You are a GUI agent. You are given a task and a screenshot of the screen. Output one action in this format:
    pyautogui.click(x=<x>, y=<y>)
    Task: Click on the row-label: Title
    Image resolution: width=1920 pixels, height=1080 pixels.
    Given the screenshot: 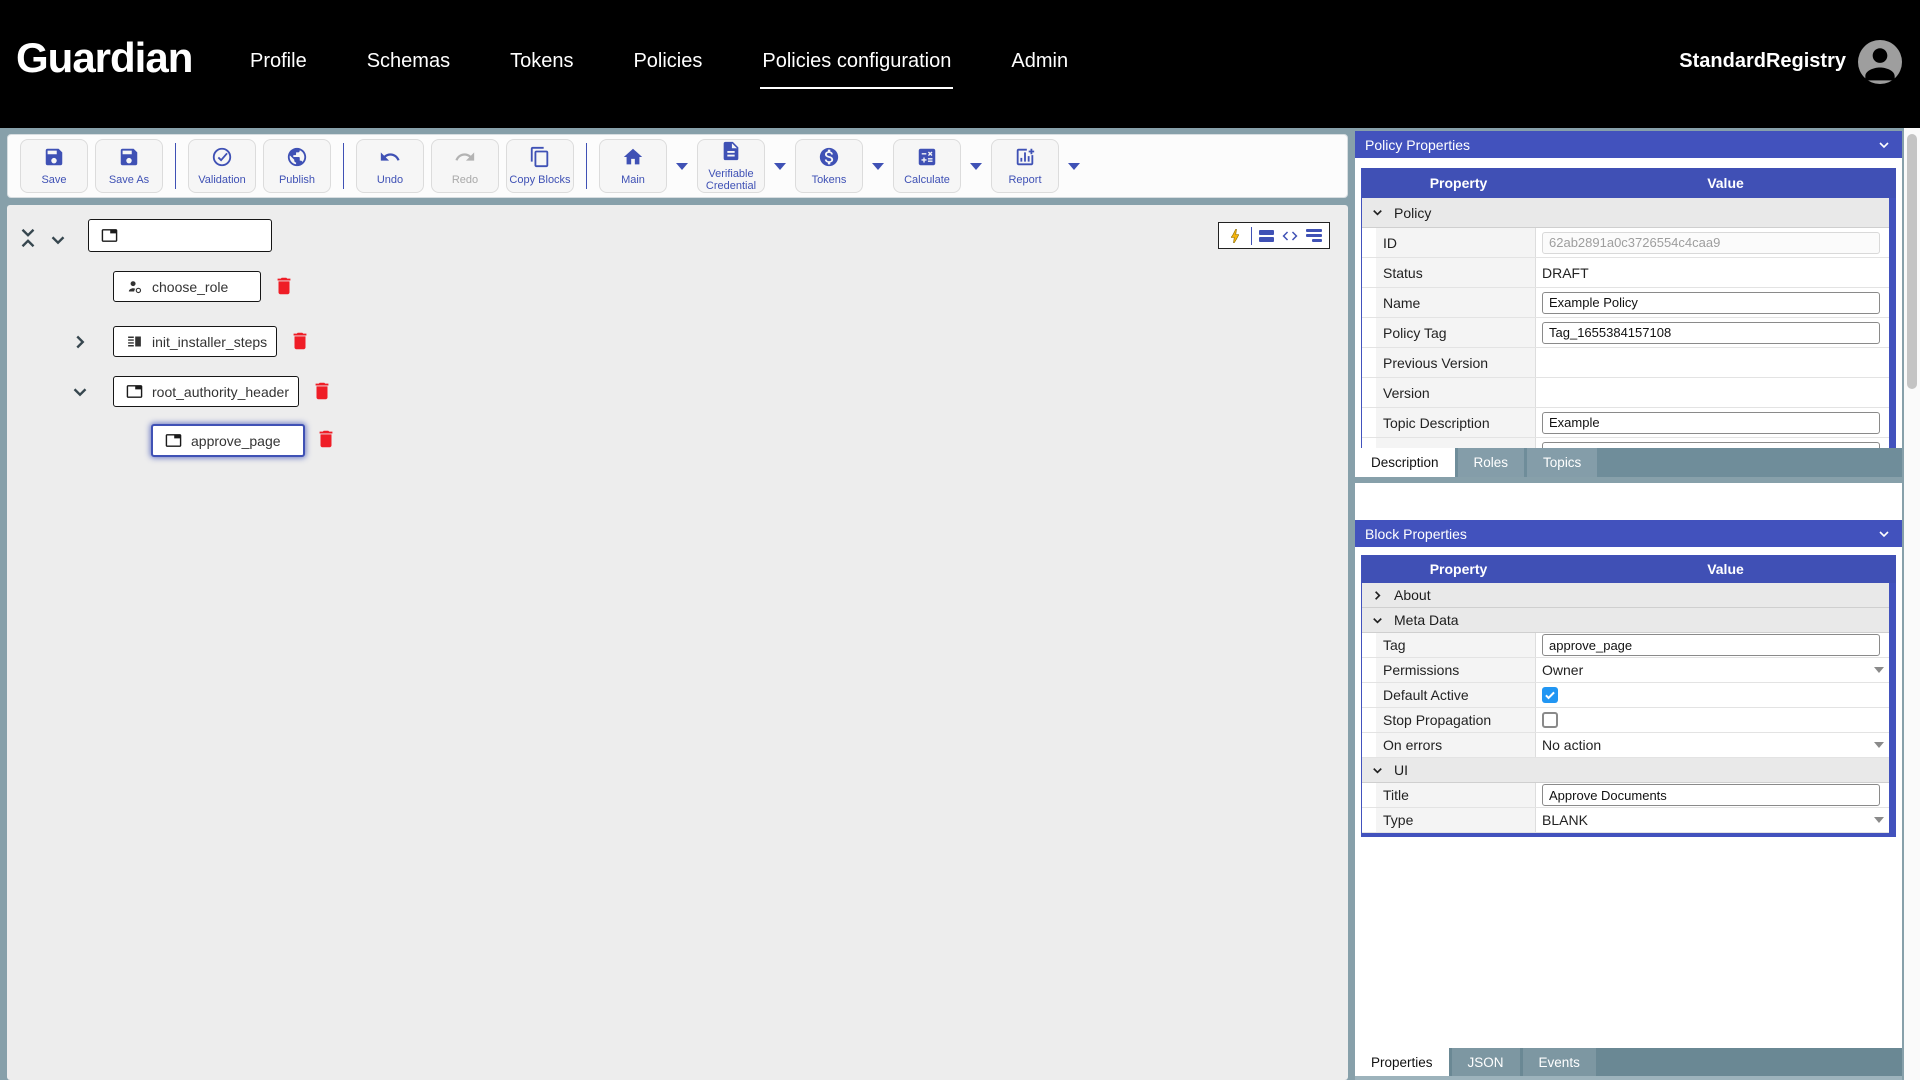 What is the action you would take?
    pyautogui.click(x=1456, y=795)
    